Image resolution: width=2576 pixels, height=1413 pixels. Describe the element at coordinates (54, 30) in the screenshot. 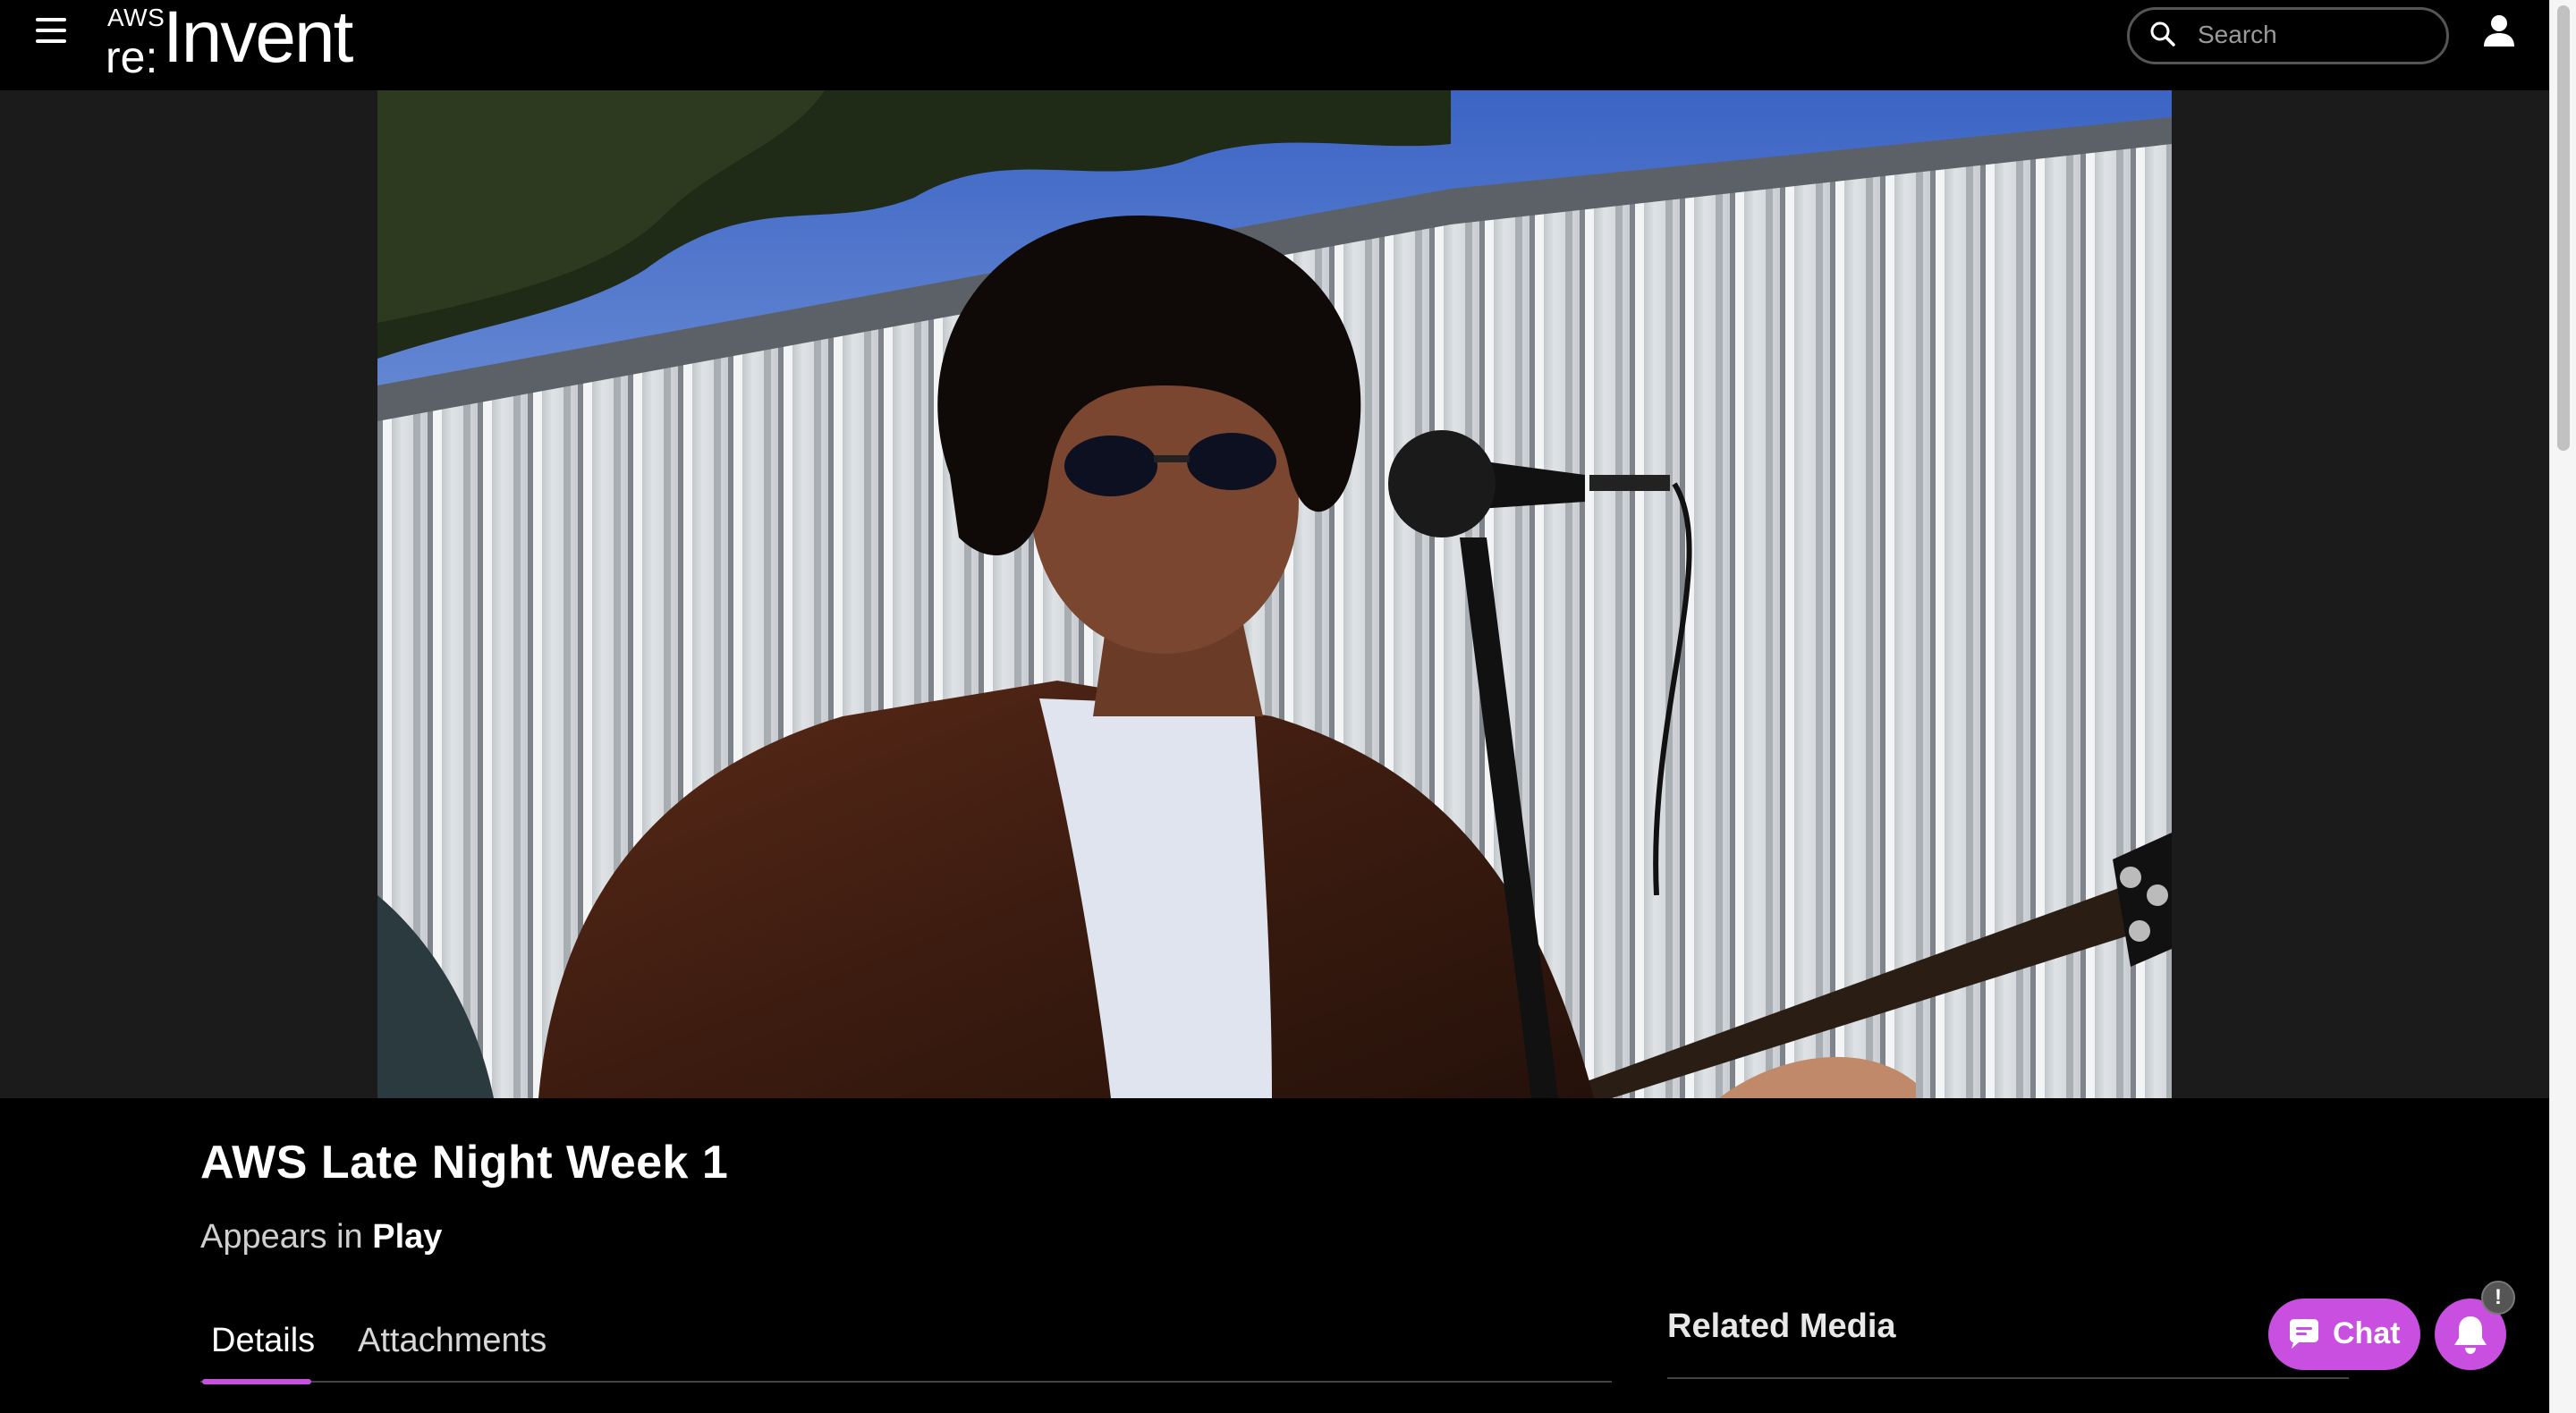

I see `hamburger-menu-icon` at that location.